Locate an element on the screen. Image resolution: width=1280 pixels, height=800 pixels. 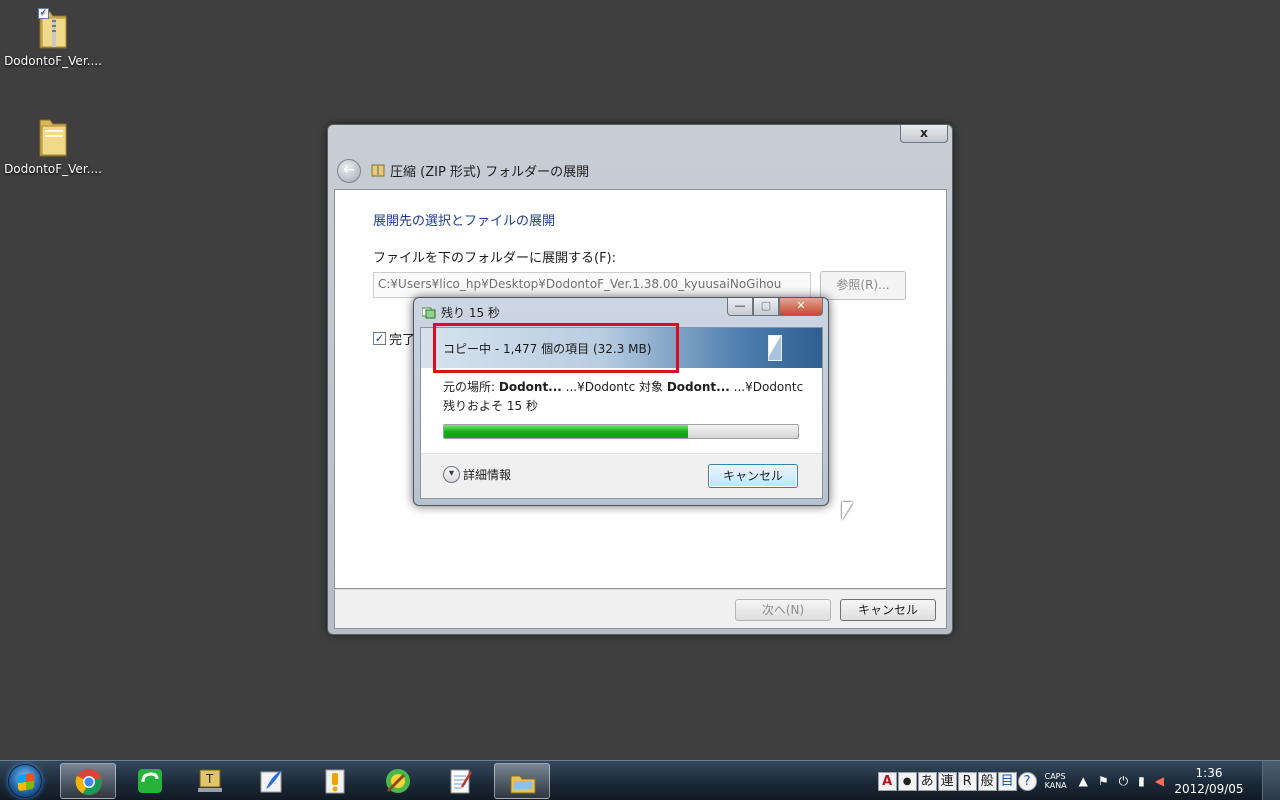
wizard-title: 圧縮 (ZIP 形式) フォルダーの展開 is located at coordinates (490, 172).